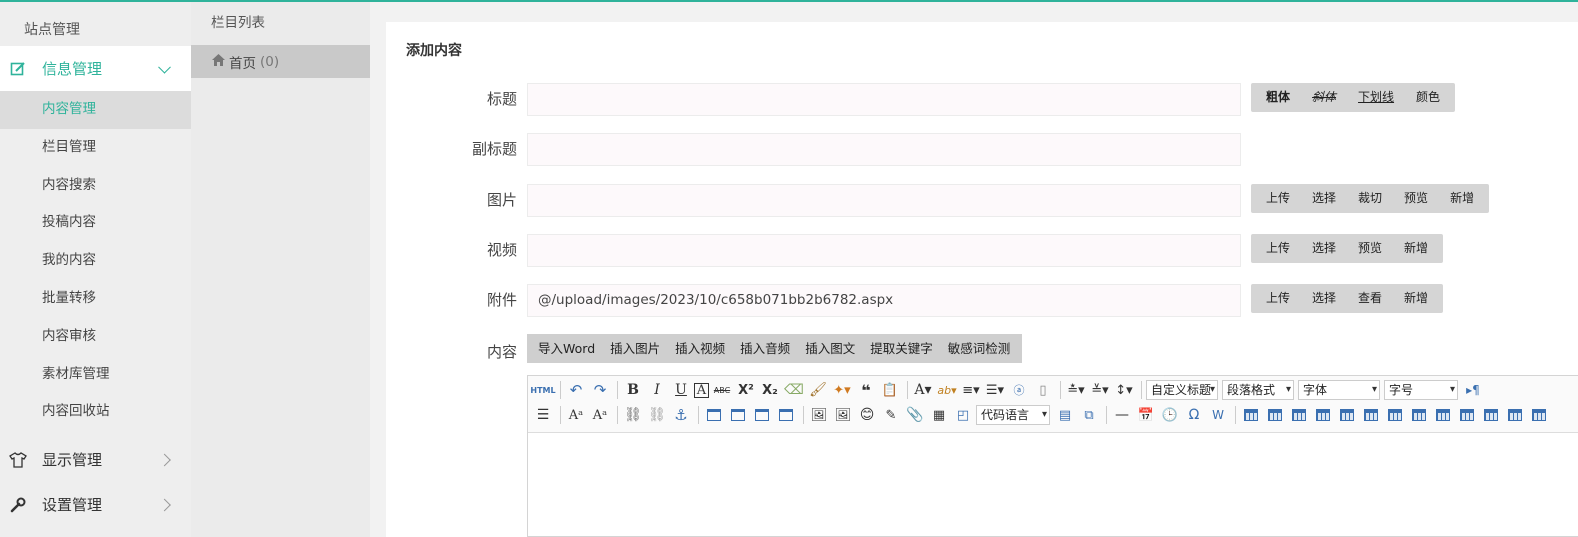 This screenshot has width=1578, height=537. What do you see at coordinates (867, 415) in the screenshot?
I see `emotion-icon: 😊` at bounding box center [867, 415].